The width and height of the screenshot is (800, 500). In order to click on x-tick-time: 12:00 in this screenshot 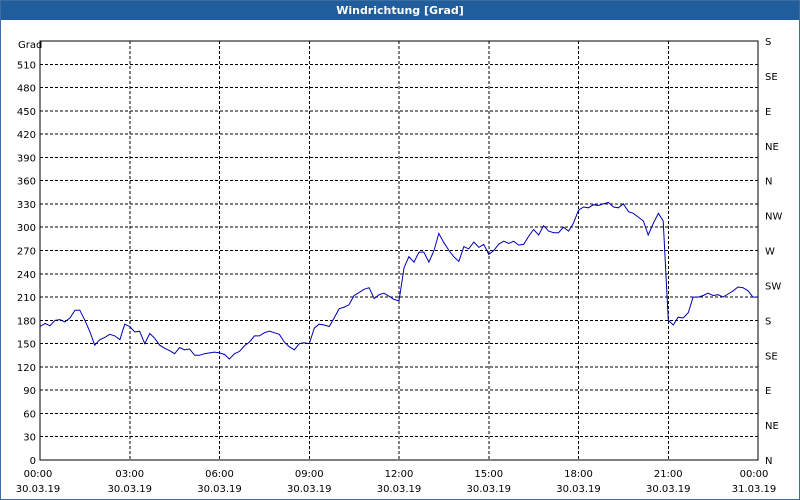, I will do `click(399, 474)`.